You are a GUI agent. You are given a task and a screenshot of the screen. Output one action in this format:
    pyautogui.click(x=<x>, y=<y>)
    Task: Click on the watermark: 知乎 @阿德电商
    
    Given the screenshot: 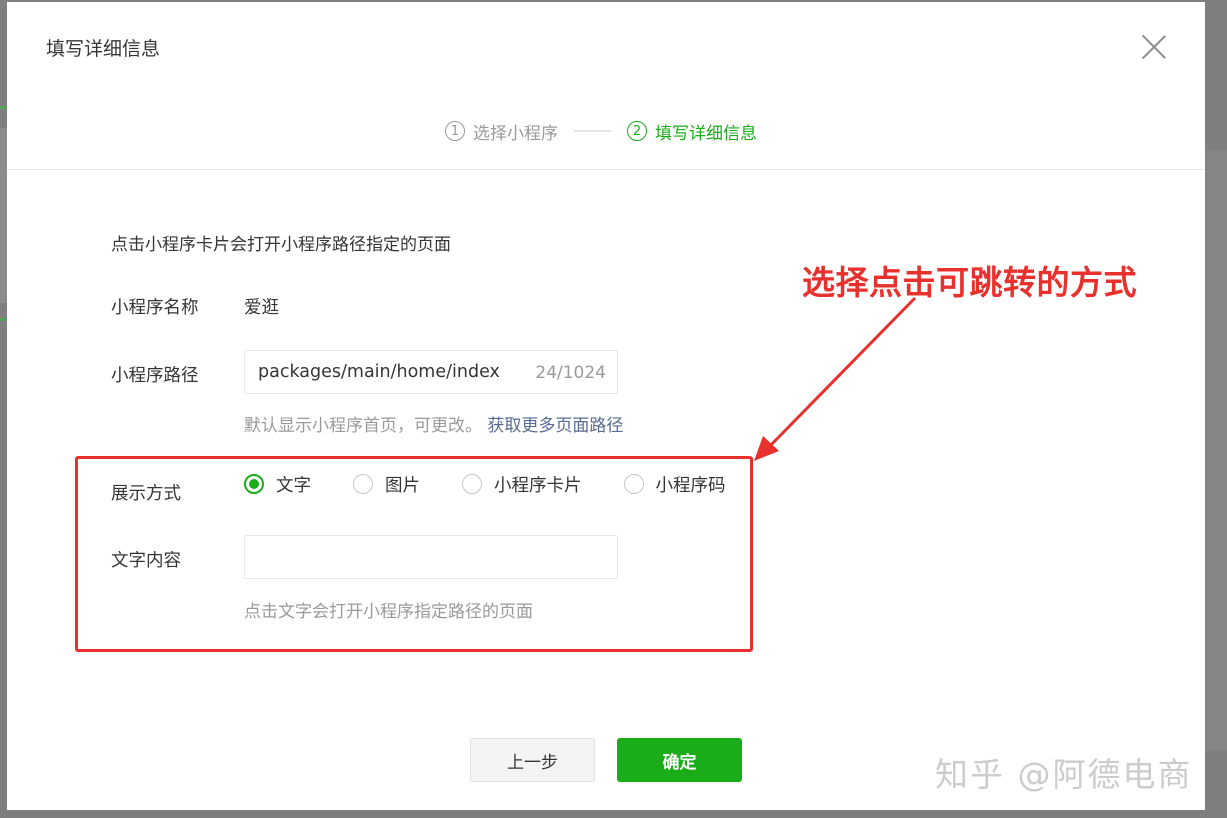 What is the action you would take?
    pyautogui.click(x=1064, y=774)
    